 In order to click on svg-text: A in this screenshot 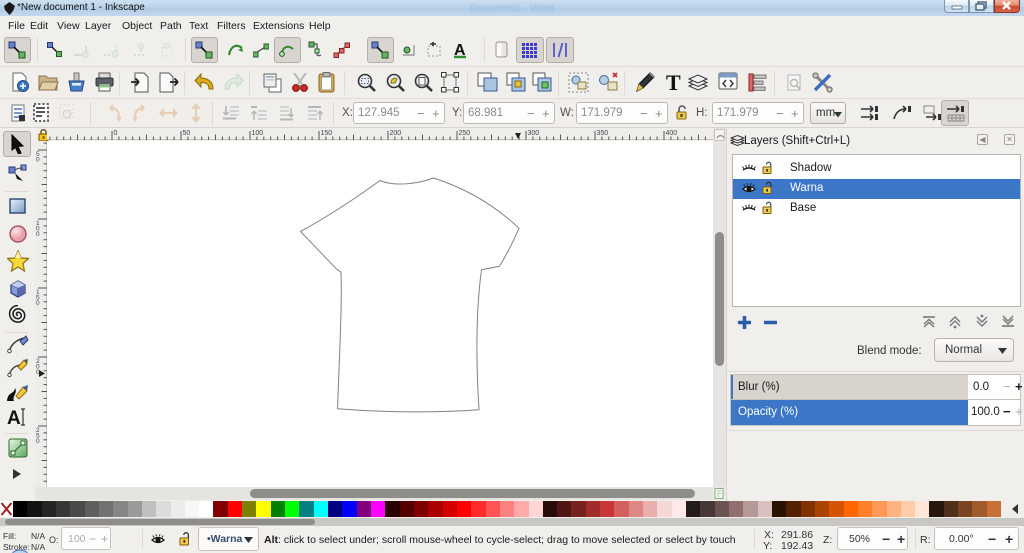, I will do `click(14, 418)`.